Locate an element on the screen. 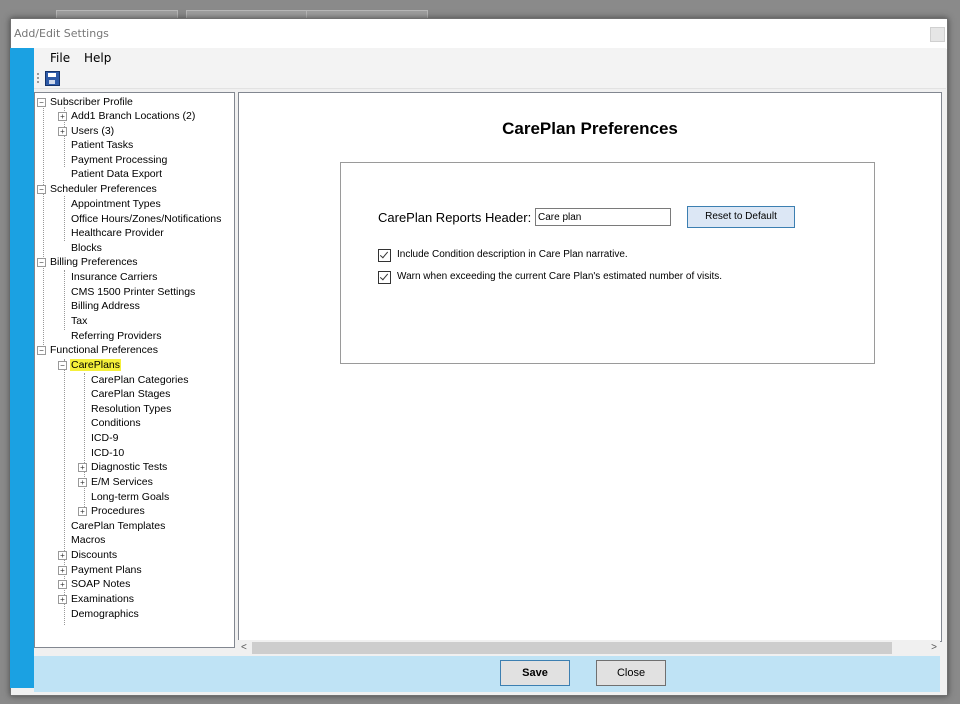 This screenshot has height=704, width=960. scroll-right-icon: > is located at coordinates (934, 647).